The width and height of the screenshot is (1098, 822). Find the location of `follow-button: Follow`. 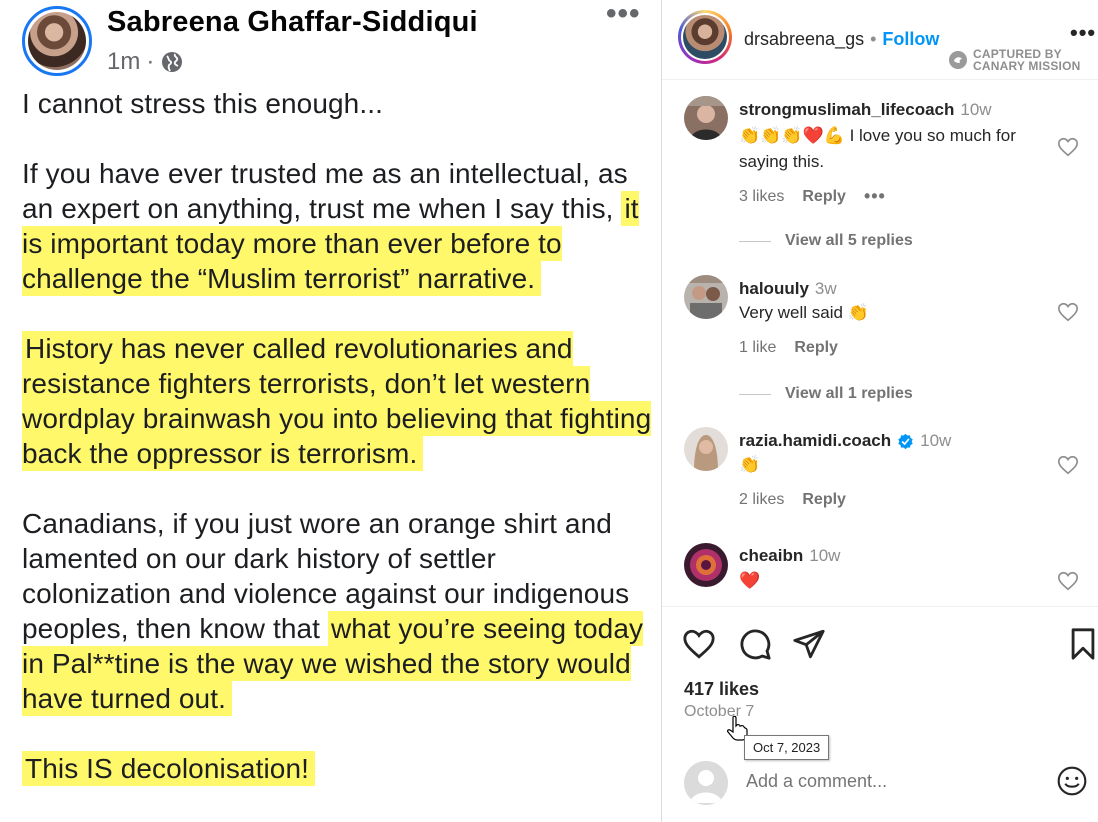

follow-button: Follow is located at coordinates (910, 39).